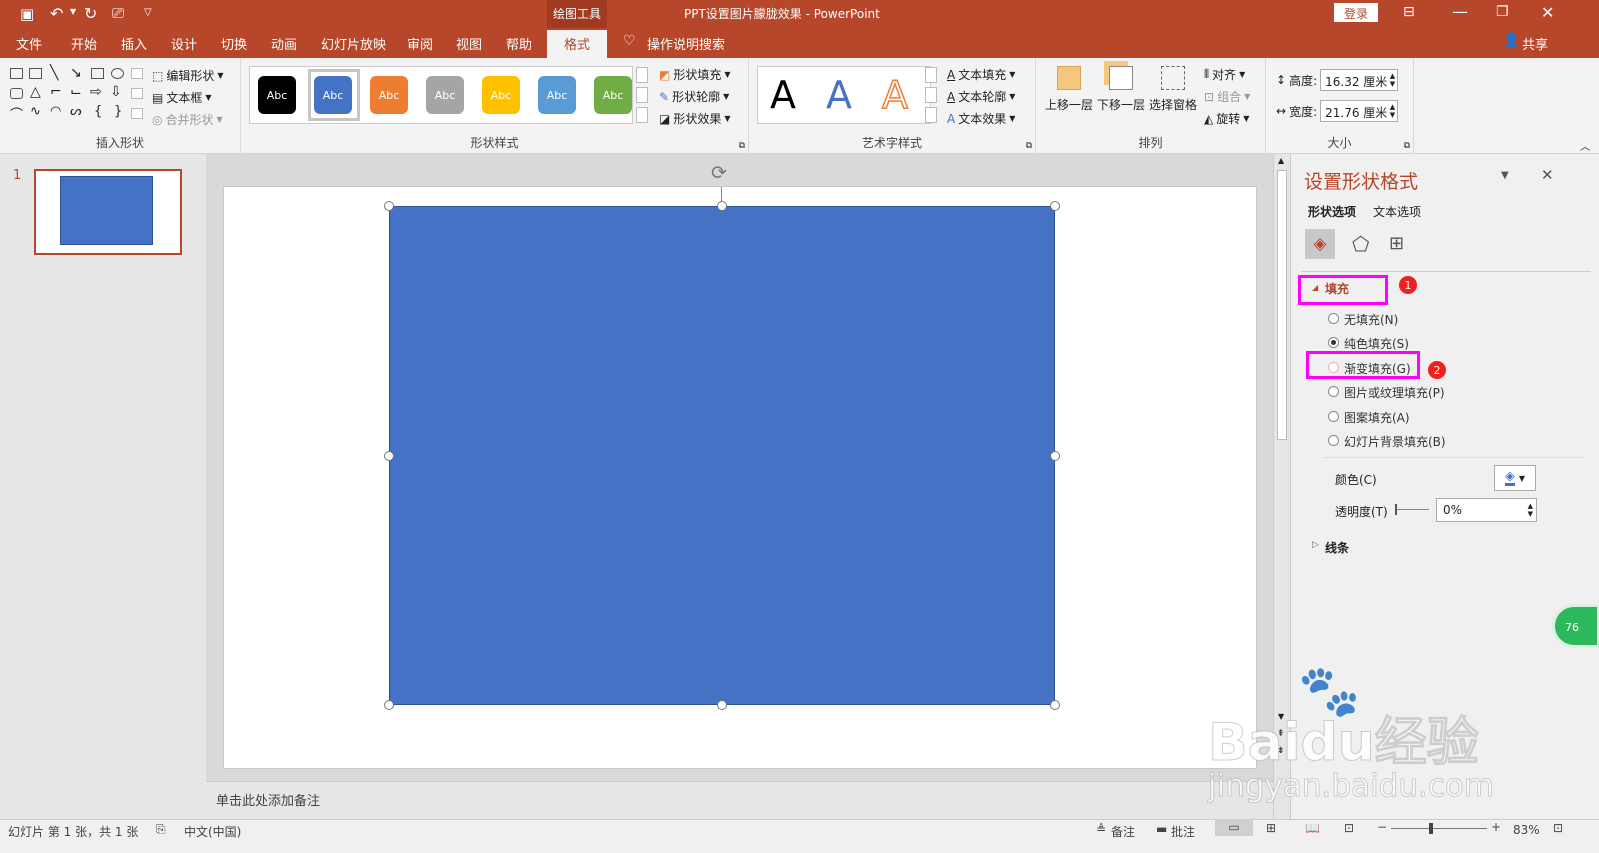  What do you see at coordinates (1315, 545) in the screenshot?
I see `line-expand-icon: ▷` at bounding box center [1315, 545].